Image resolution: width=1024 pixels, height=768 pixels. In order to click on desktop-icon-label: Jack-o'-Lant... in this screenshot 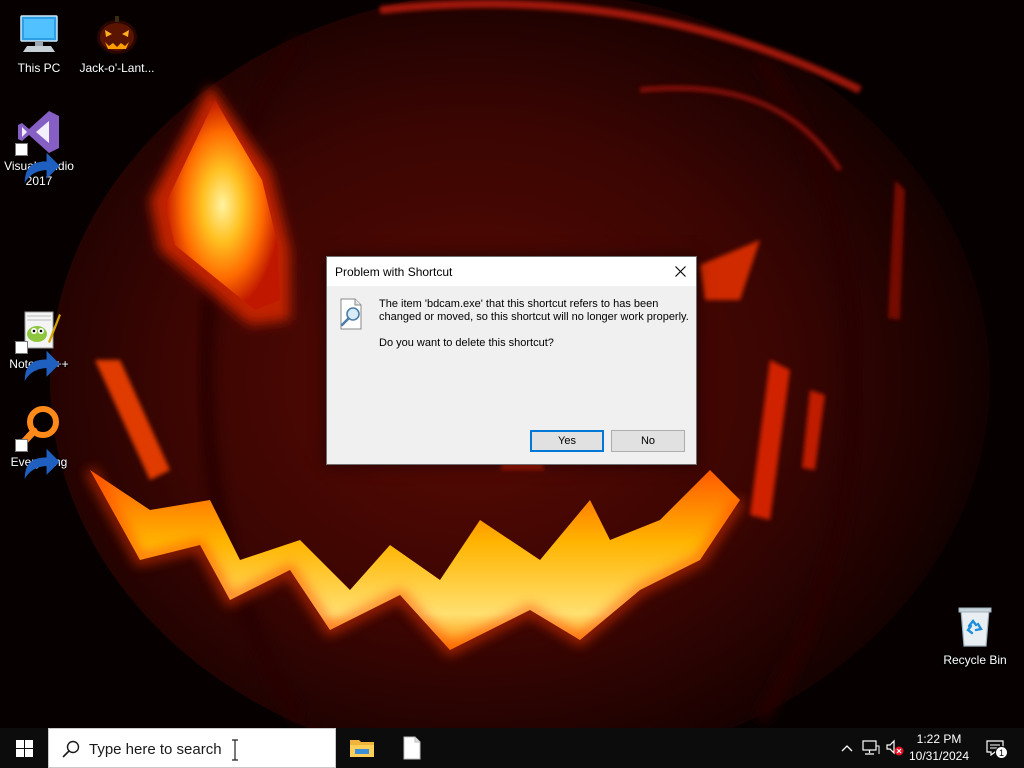, I will do `click(117, 68)`.